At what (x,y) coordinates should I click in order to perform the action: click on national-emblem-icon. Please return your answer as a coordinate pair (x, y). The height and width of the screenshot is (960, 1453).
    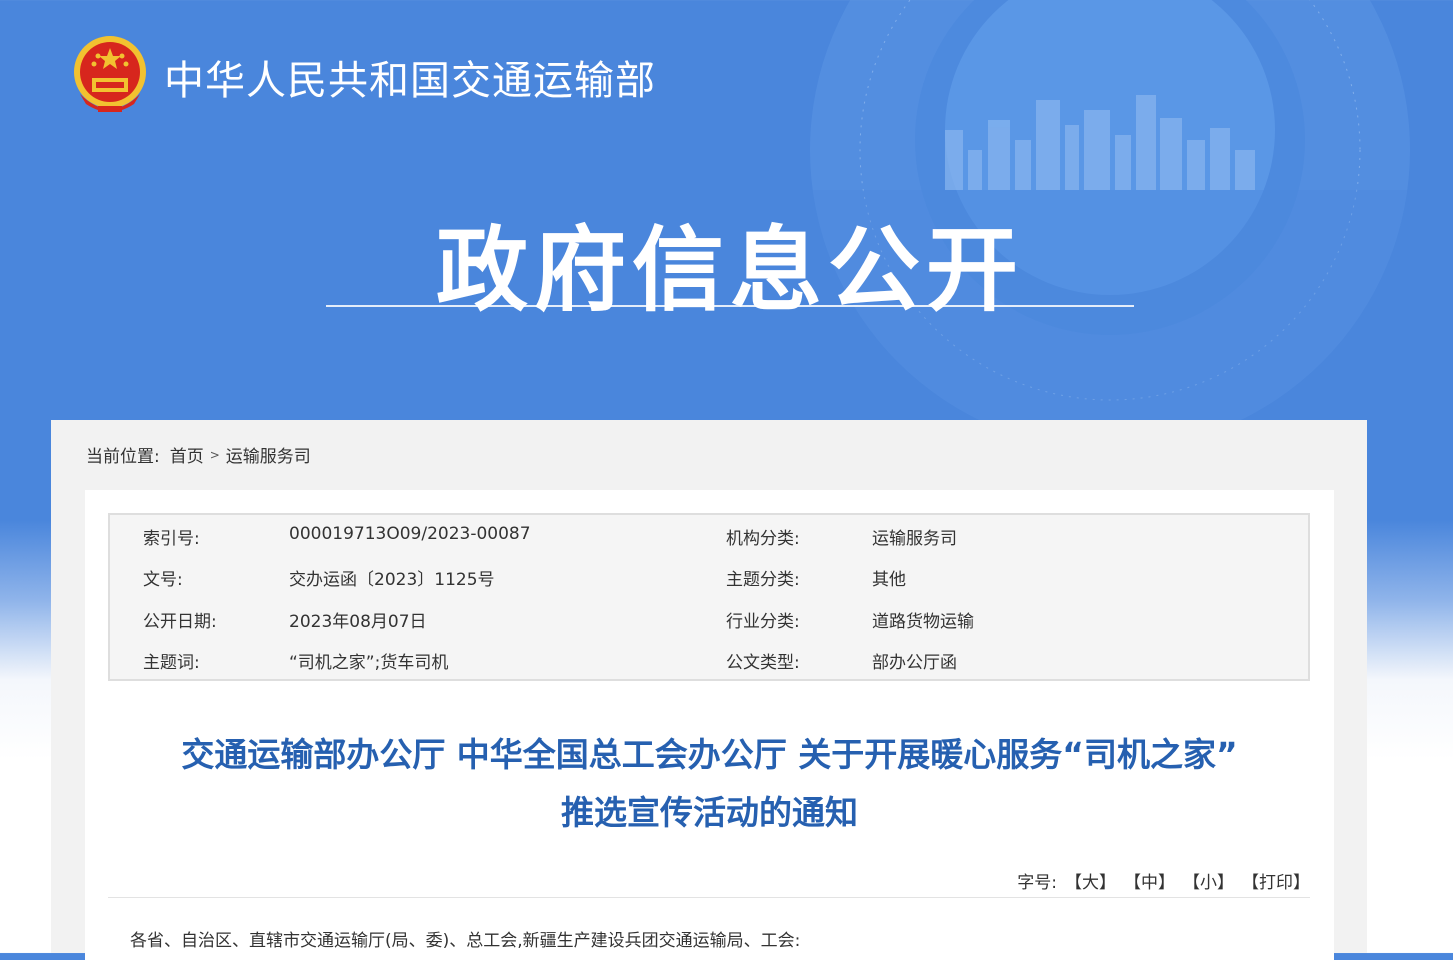
    Looking at the image, I should click on (110, 74).